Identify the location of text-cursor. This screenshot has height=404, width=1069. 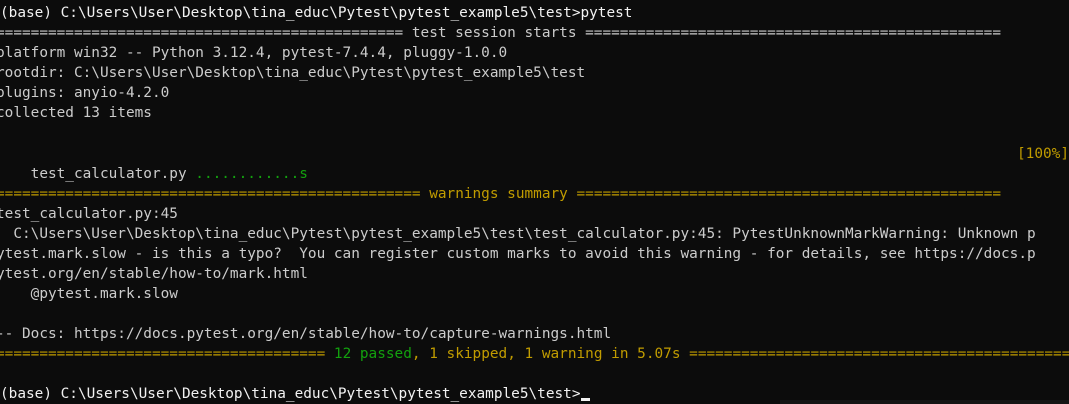
(586, 399).